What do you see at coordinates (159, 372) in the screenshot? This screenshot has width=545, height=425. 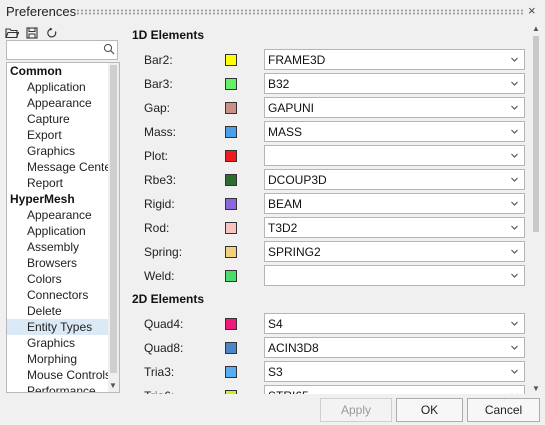 I see `row-label: Tria3:` at bounding box center [159, 372].